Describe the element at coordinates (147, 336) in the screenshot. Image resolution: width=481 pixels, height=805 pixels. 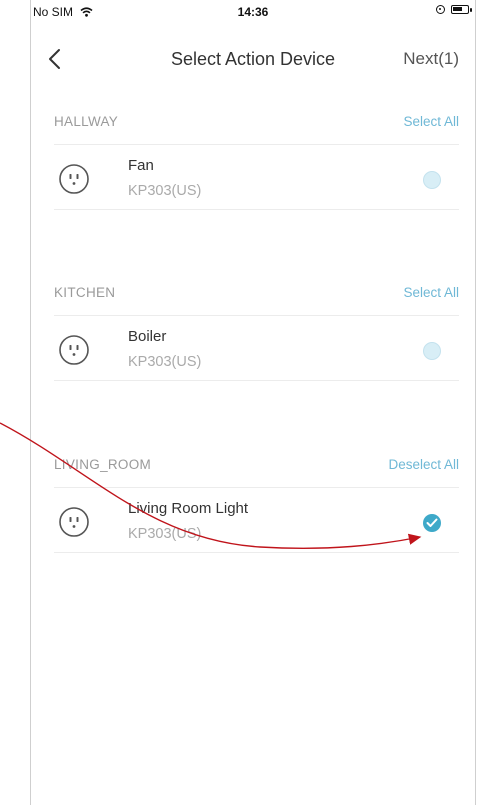
I see `device-name: Boiler` at that location.